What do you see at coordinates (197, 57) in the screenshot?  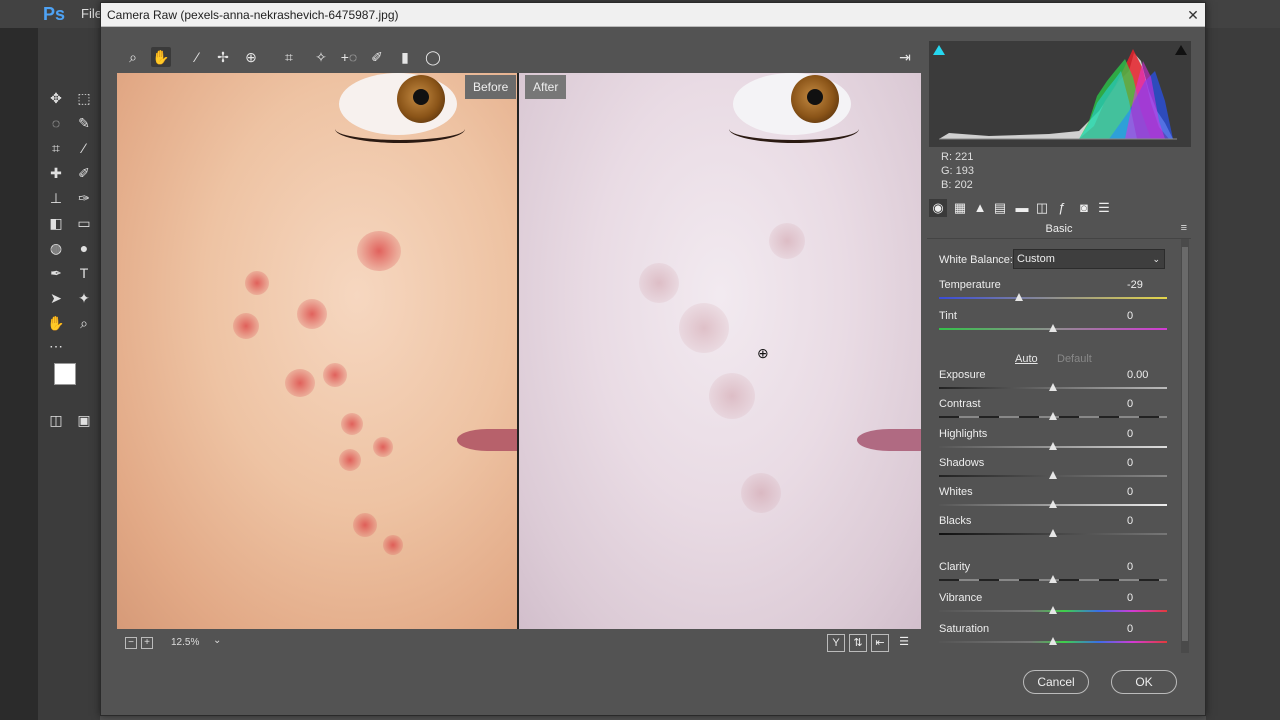 I see `white-balance-icon: ⁄` at bounding box center [197, 57].